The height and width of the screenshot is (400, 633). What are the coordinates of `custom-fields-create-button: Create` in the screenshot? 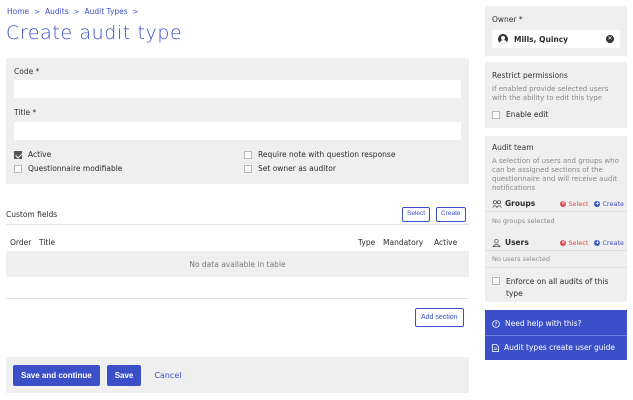 It's located at (451, 214).